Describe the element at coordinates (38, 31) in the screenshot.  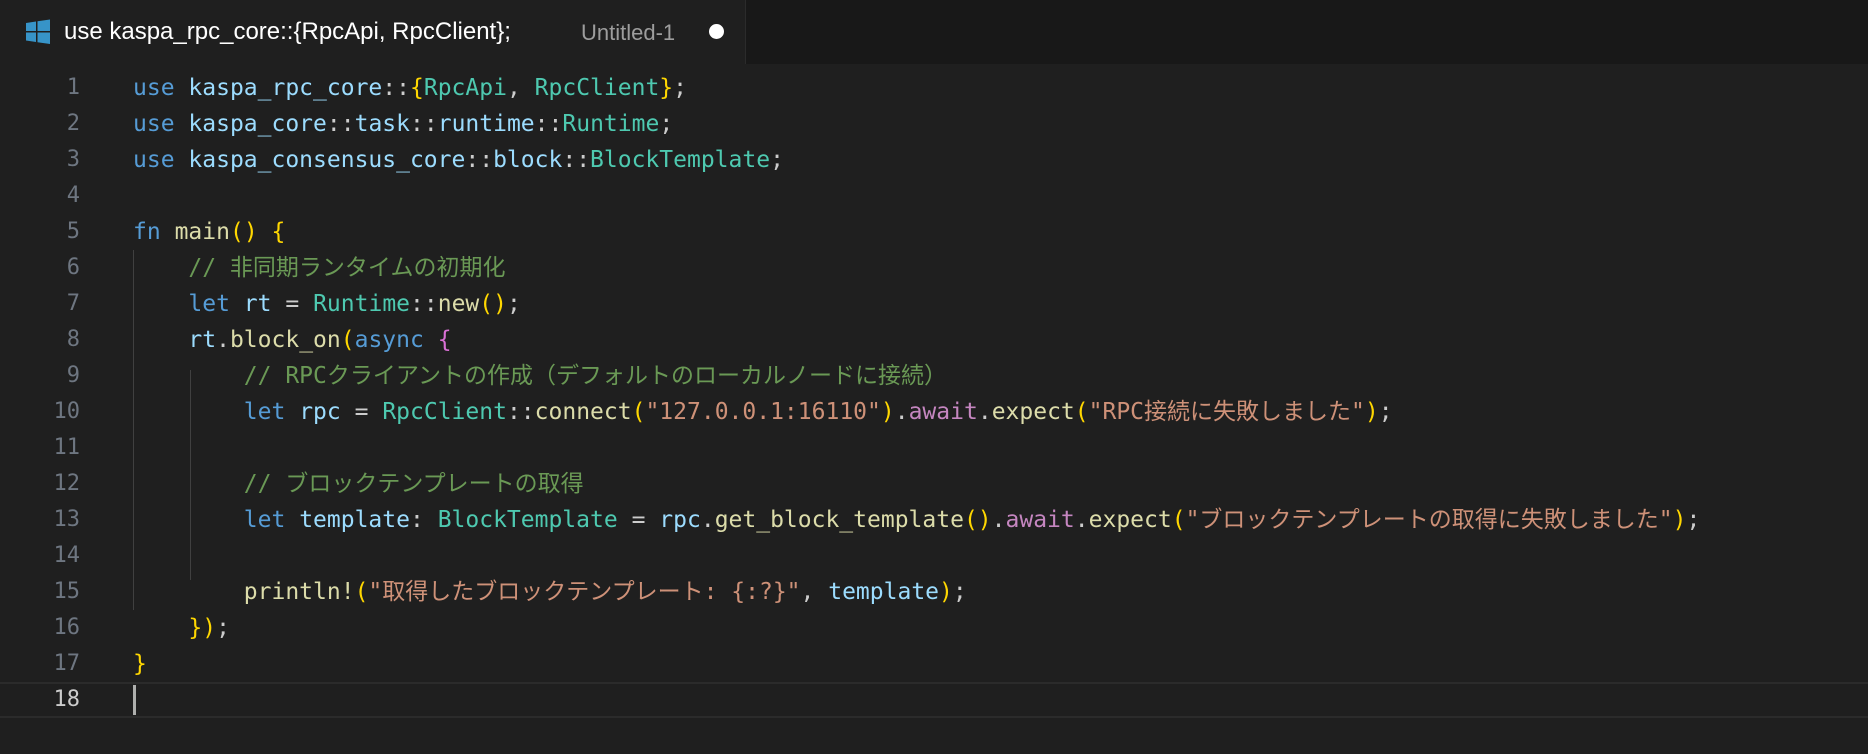
I see `windows-logo-icon` at that location.